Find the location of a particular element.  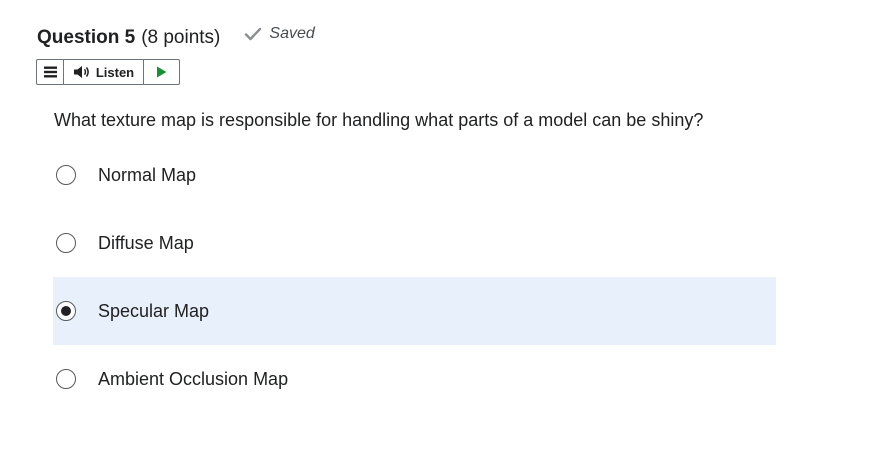

option-diffuse-map: Diffuse Map is located at coordinates (414, 243).